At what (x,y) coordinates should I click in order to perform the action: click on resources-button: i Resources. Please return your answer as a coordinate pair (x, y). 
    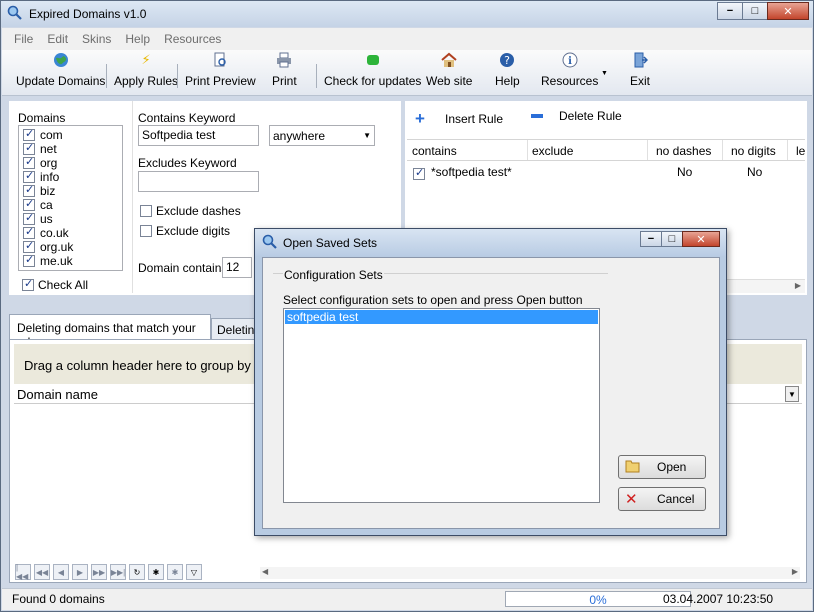
    Looking at the image, I should click on (569, 72).